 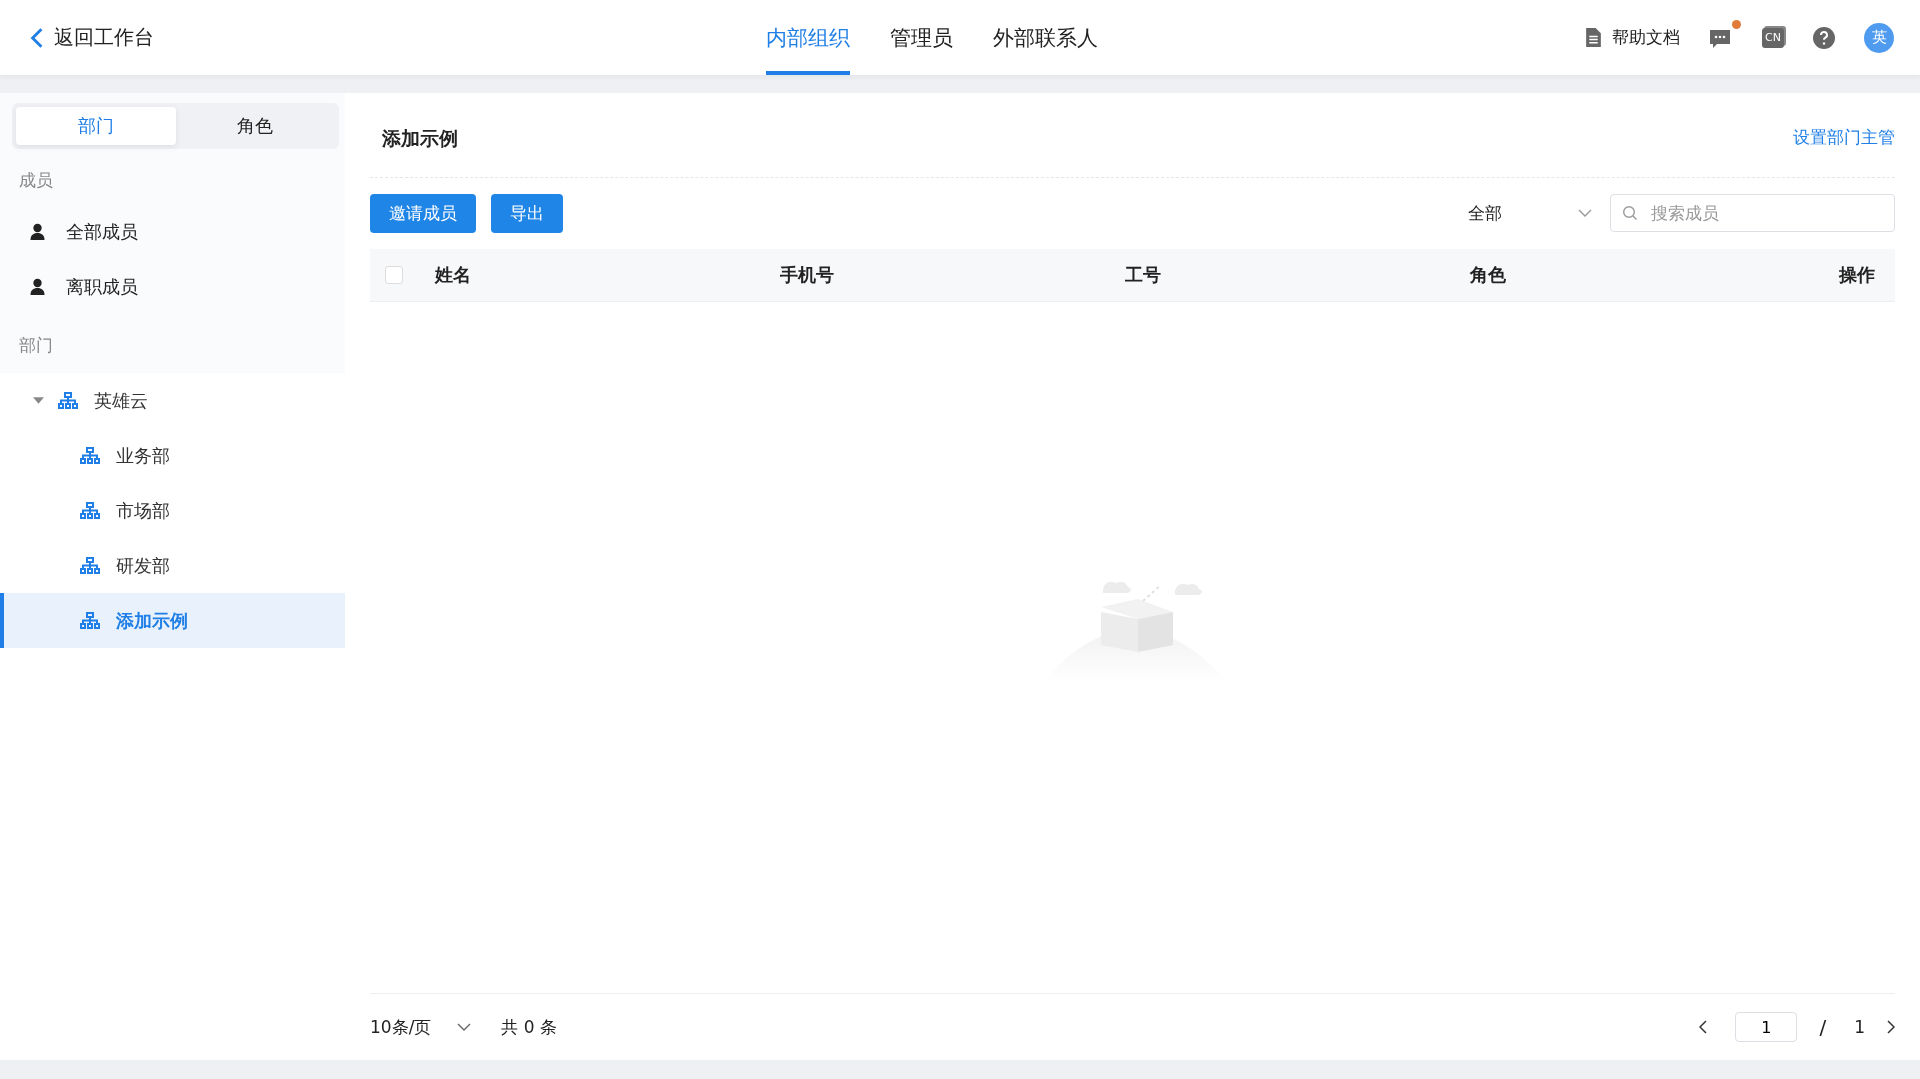 What do you see at coordinates (255, 126) in the screenshot?
I see `sidebar-tab: 角色` at bounding box center [255, 126].